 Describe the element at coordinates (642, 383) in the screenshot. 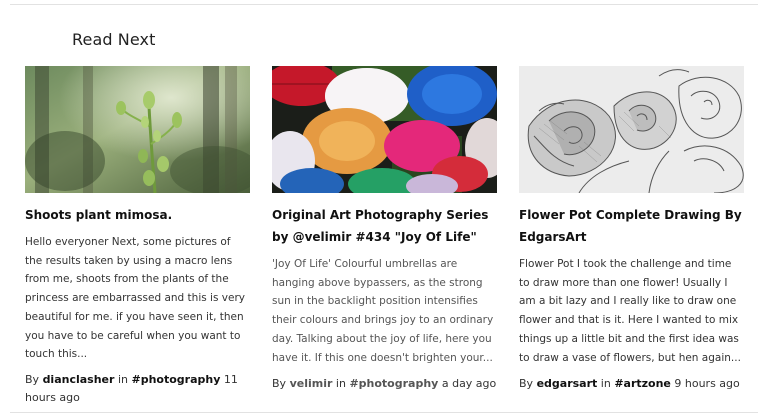

I see `tag-link: #artzone` at that location.